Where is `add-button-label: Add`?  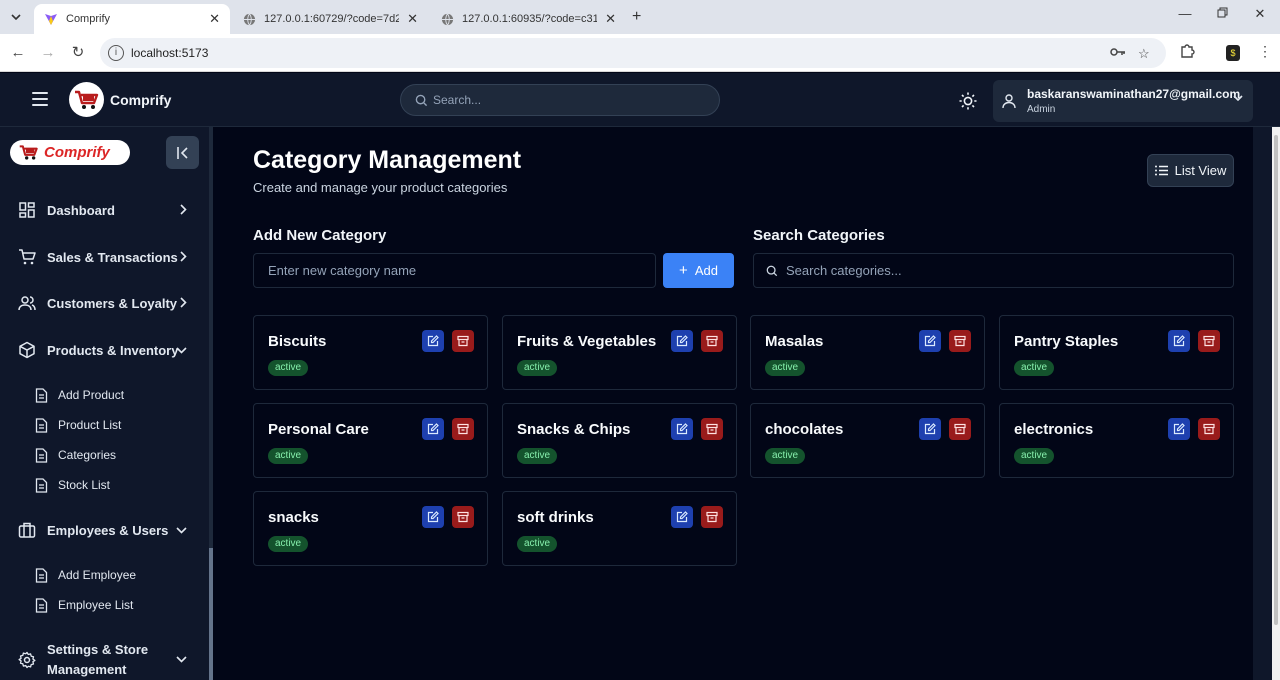
add-button-label: Add is located at coordinates (706, 270).